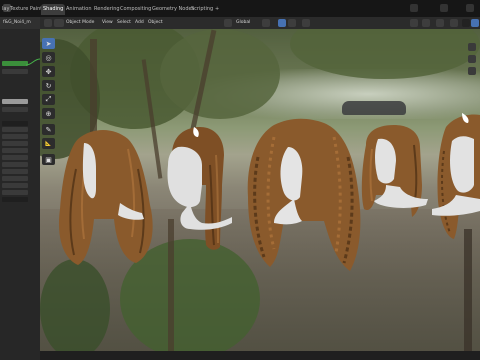  I want to click on tab-shading: Shading, so click(53, 9).